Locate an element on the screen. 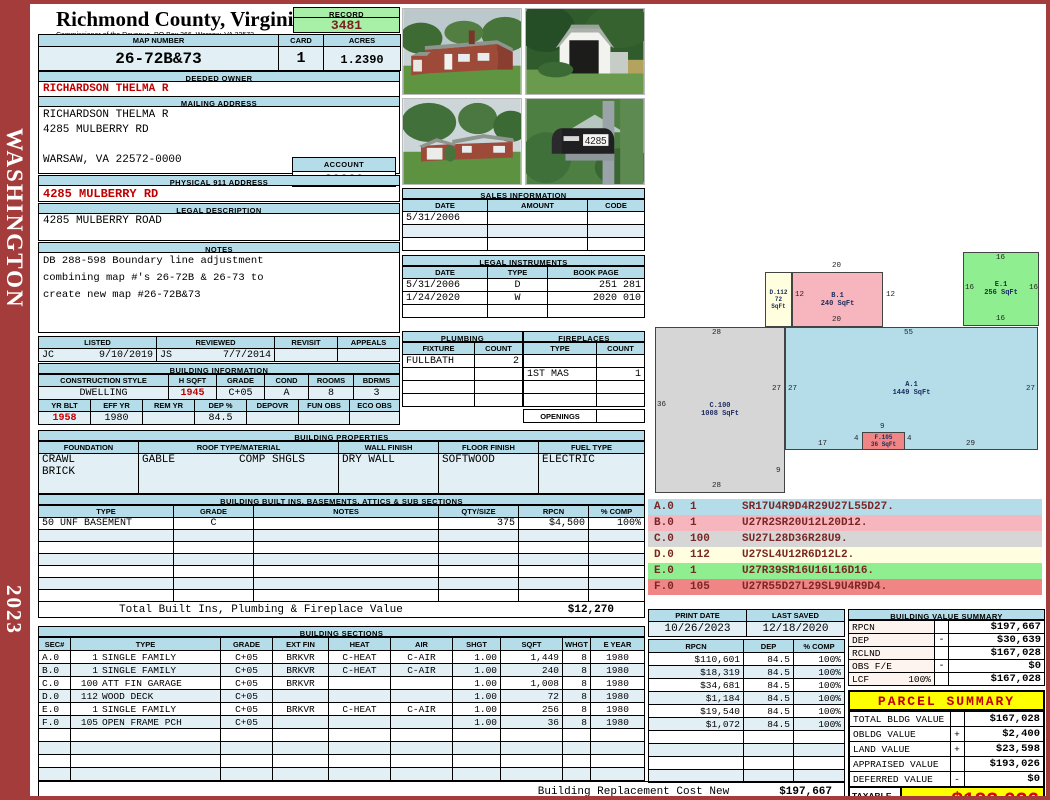  dep-pct-label: DEP % is located at coordinates (220, 405).